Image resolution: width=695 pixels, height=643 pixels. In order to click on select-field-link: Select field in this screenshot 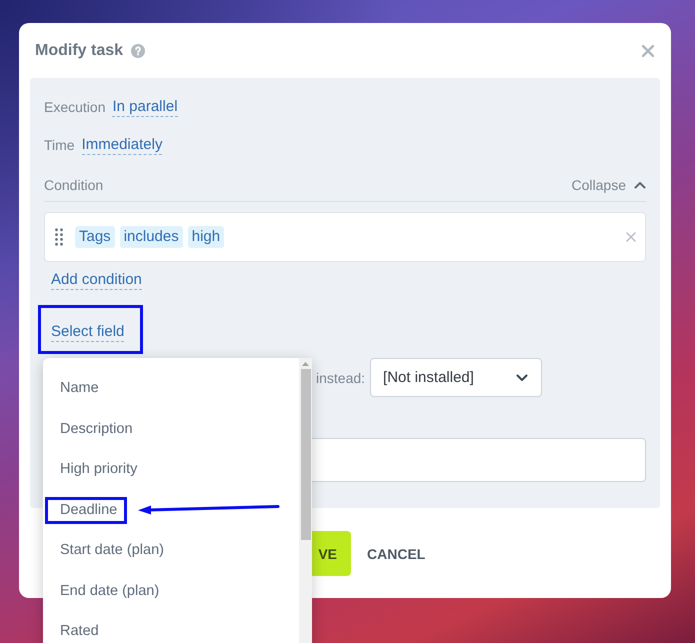, I will do `click(87, 332)`.